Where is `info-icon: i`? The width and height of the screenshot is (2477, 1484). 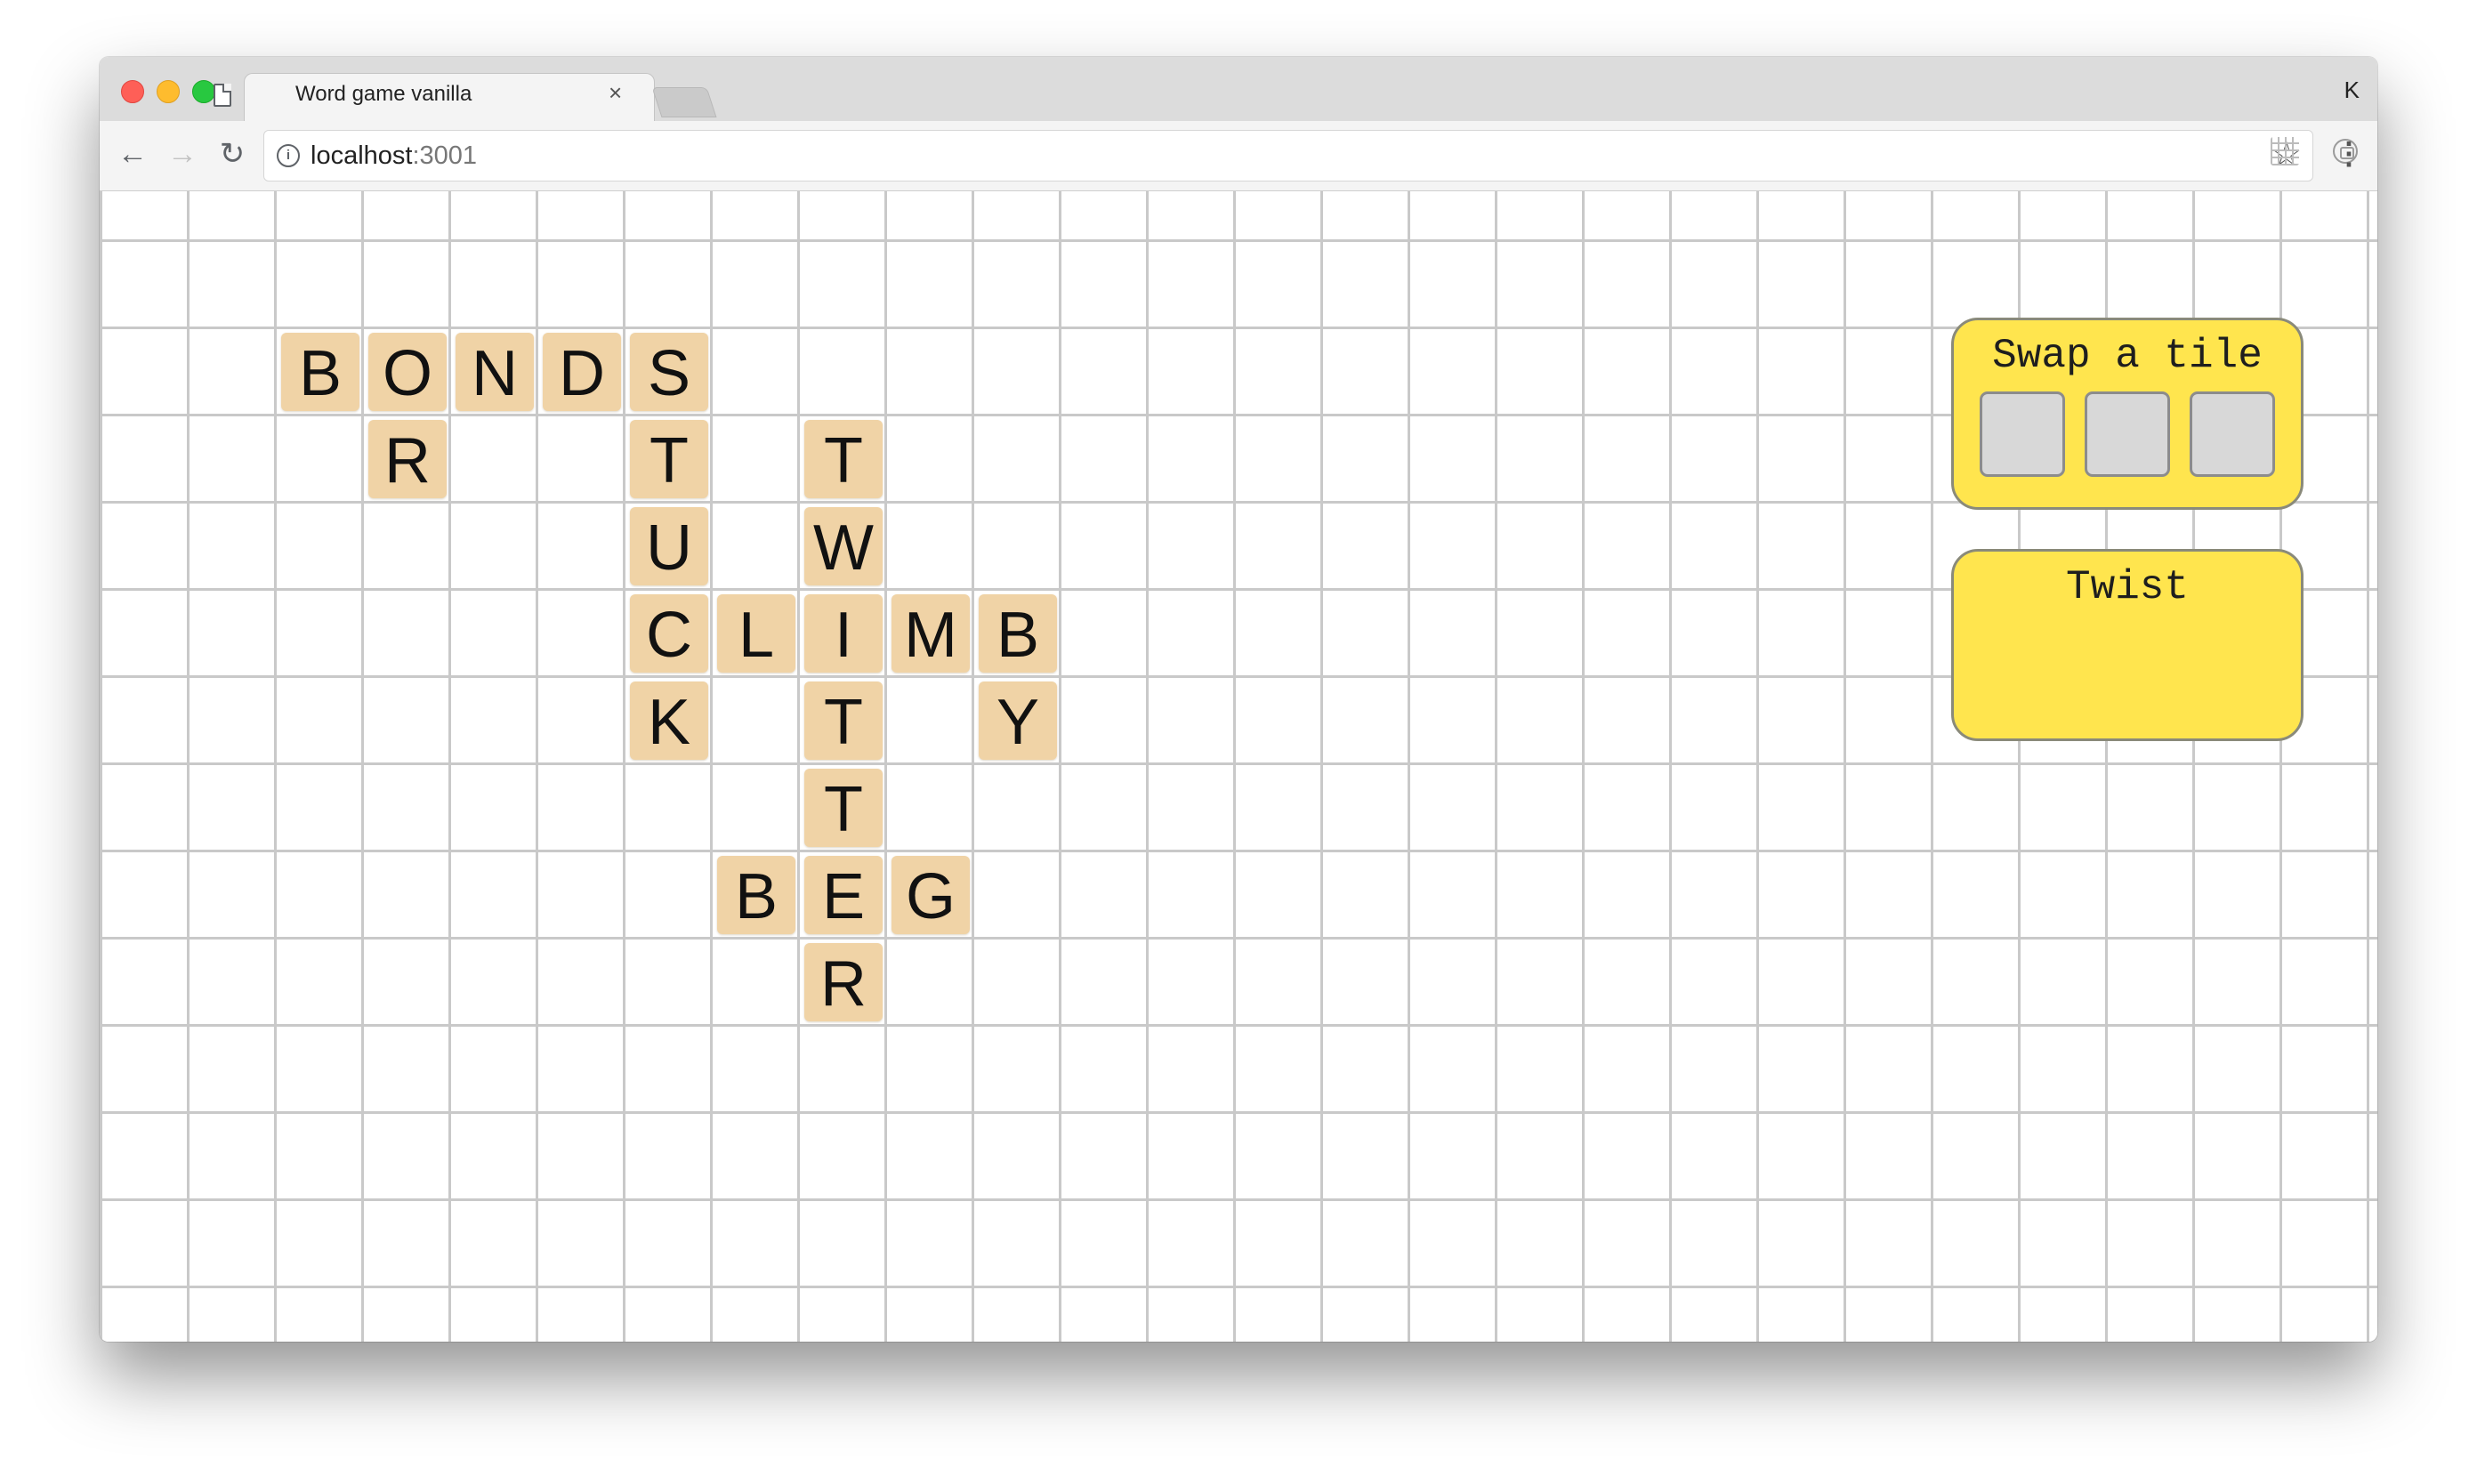 info-icon: i is located at coordinates (288, 155).